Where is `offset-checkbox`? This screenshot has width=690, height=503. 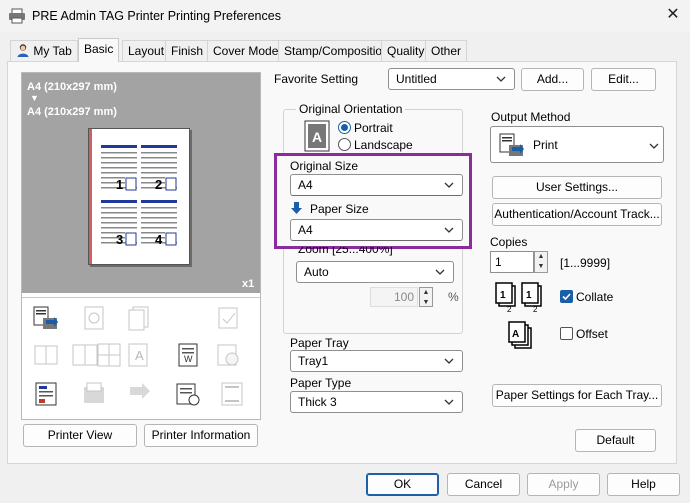
offset-checkbox is located at coordinates (566, 333).